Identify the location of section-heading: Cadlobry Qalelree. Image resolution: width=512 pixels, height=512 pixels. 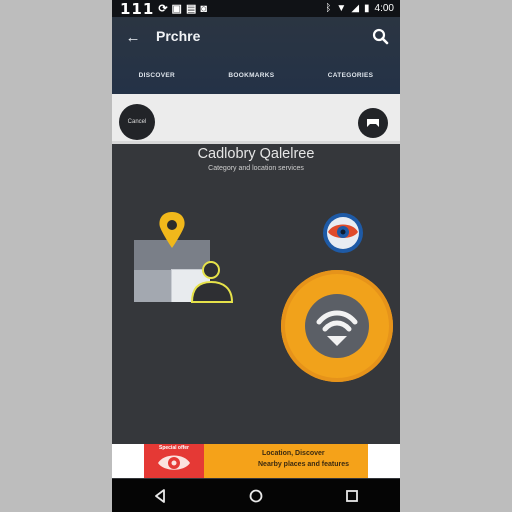
(256, 154).